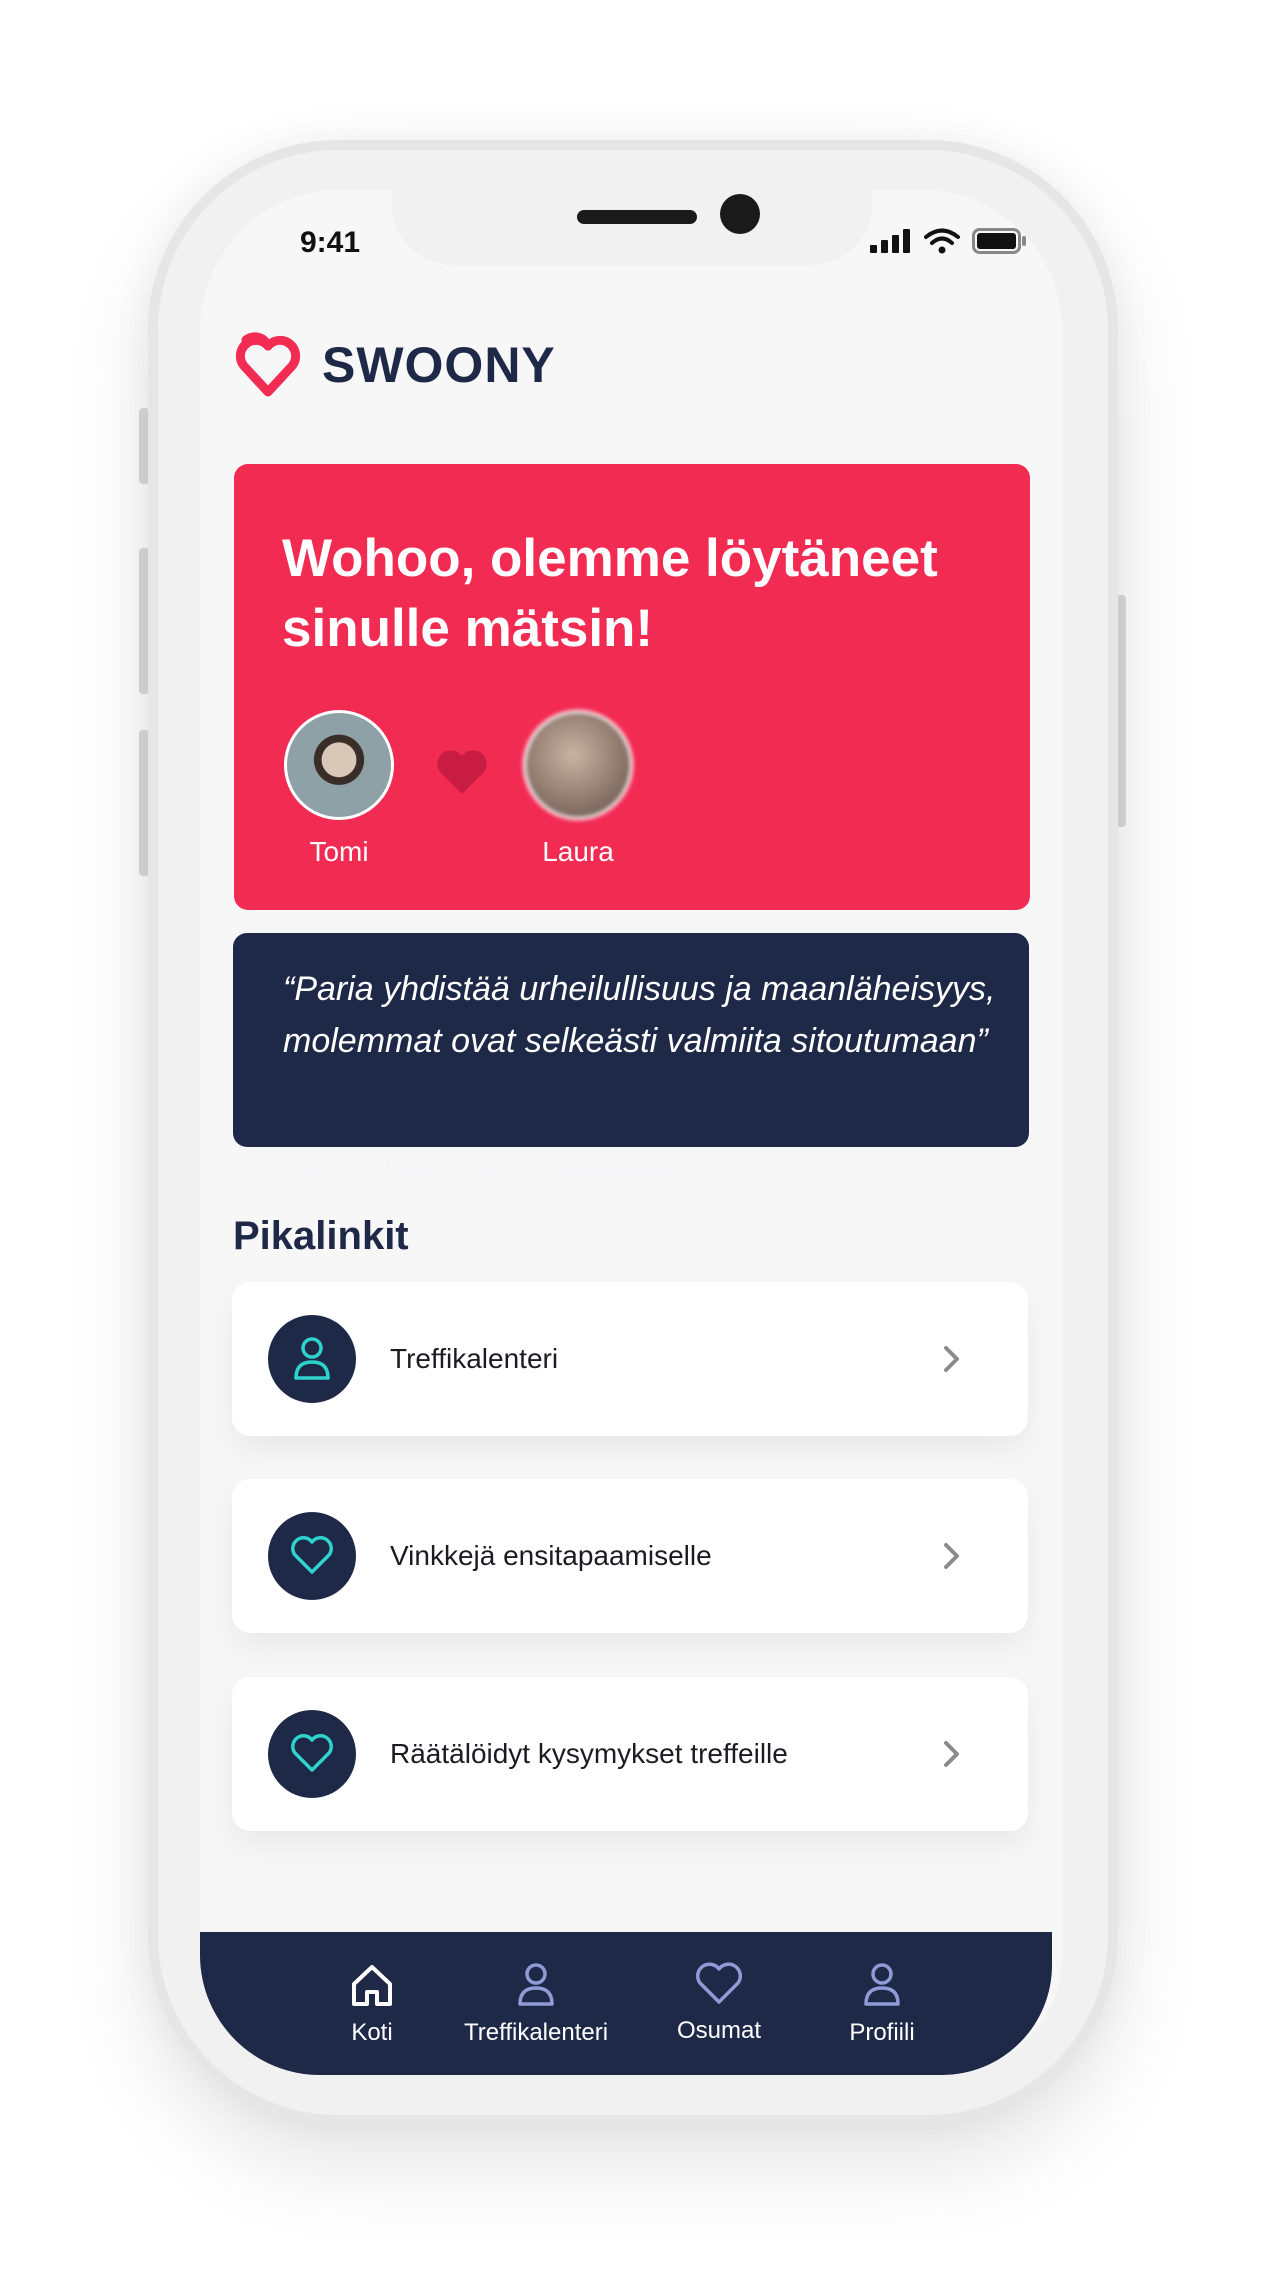 Image resolution: width=1282 pixels, height=2273 pixels. I want to click on app-header: SWOONY, so click(396, 365).